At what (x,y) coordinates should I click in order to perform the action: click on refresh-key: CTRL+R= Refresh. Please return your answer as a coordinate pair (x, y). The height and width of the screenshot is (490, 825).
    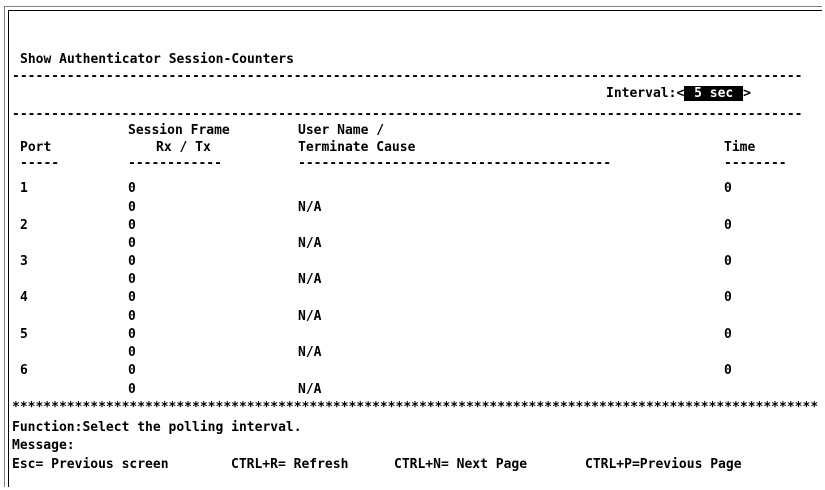
    Looking at the image, I should click on (289, 465).